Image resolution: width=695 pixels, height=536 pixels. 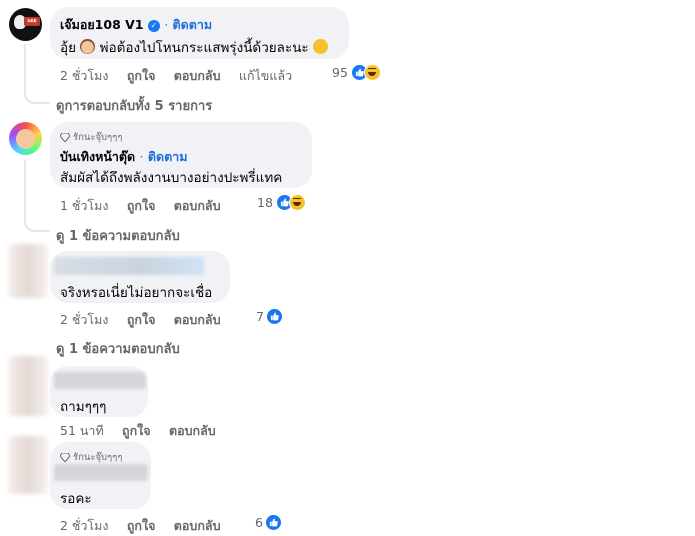 I want to click on comment-author-line: เจ๊มอย108 V1 ✓ · ติดตาม, so click(x=136, y=25).